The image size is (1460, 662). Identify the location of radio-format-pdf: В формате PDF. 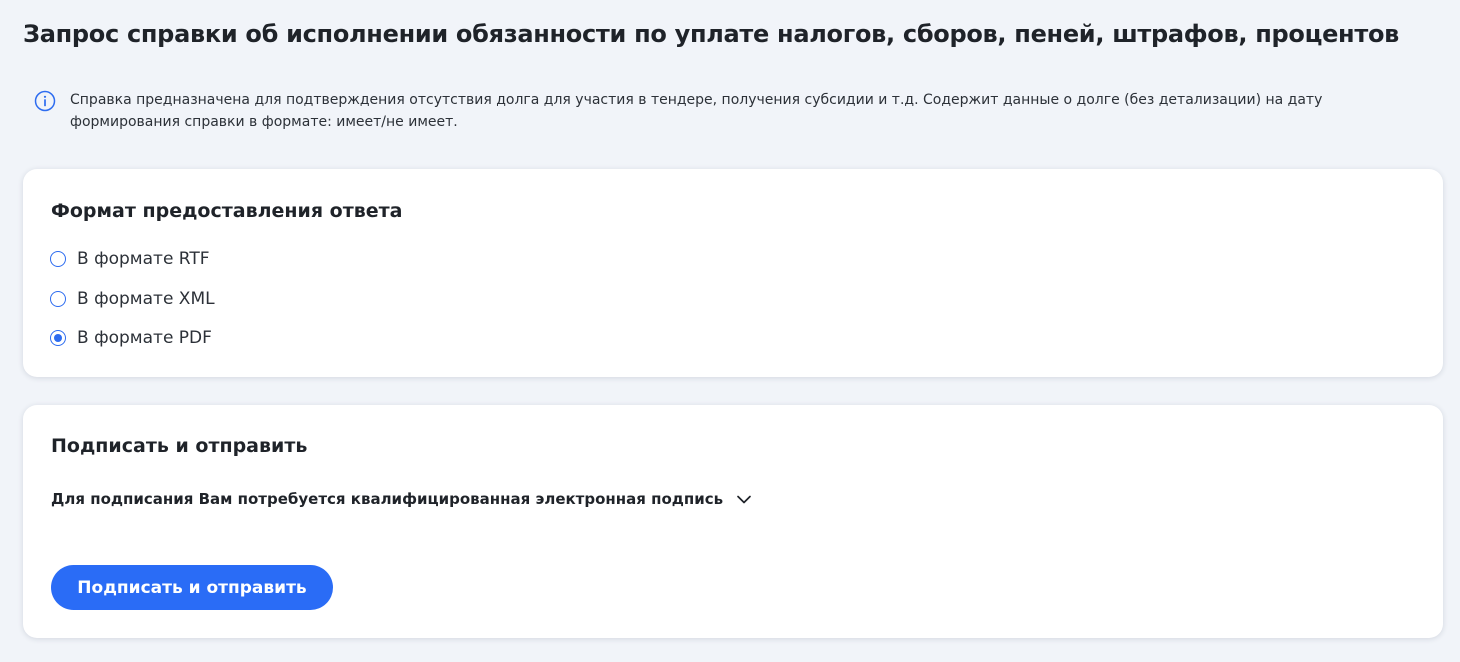
(132, 338).